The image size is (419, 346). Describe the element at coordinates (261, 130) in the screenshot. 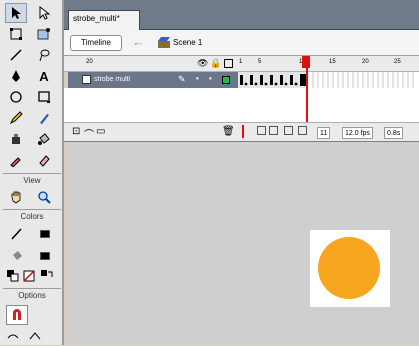

I see `onion-skin-icon` at that location.